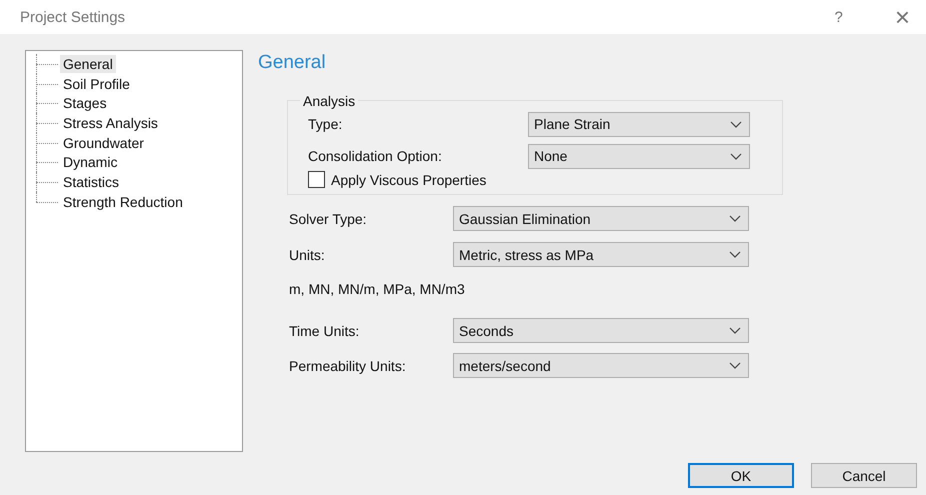 This screenshot has height=495, width=926. What do you see at coordinates (91, 181) in the screenshot?
I see `tree-item: Statistics` at bounding box center [91, 181].